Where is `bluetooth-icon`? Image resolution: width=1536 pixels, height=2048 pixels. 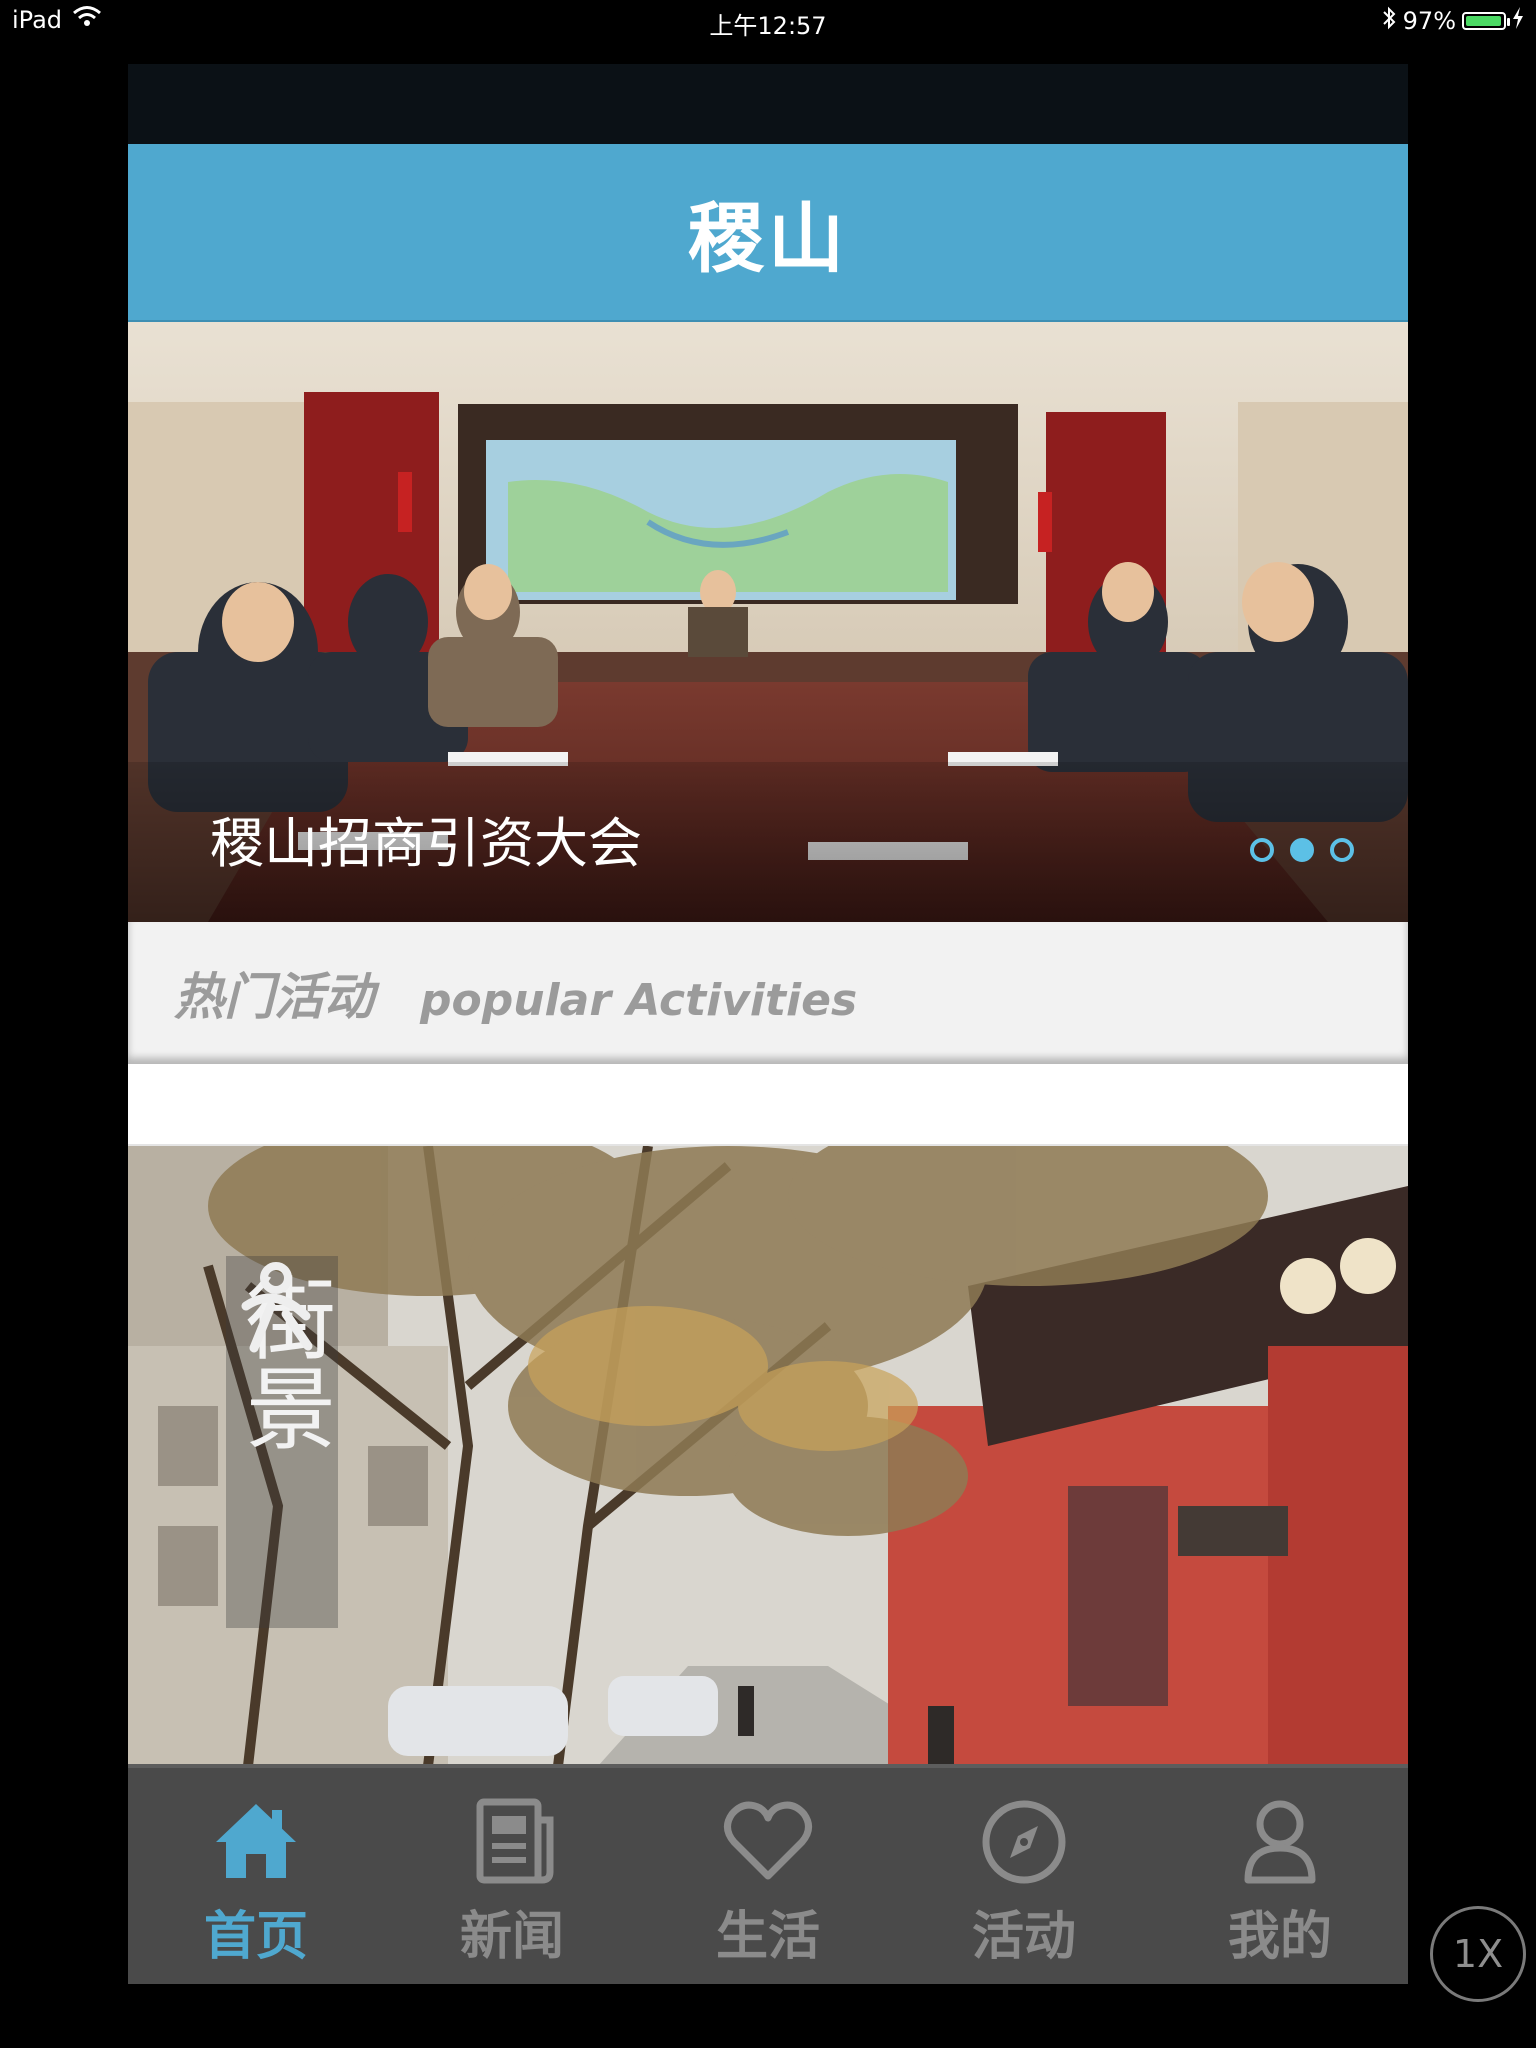 bluetooth-icon is located at coordinates (1389, 21).